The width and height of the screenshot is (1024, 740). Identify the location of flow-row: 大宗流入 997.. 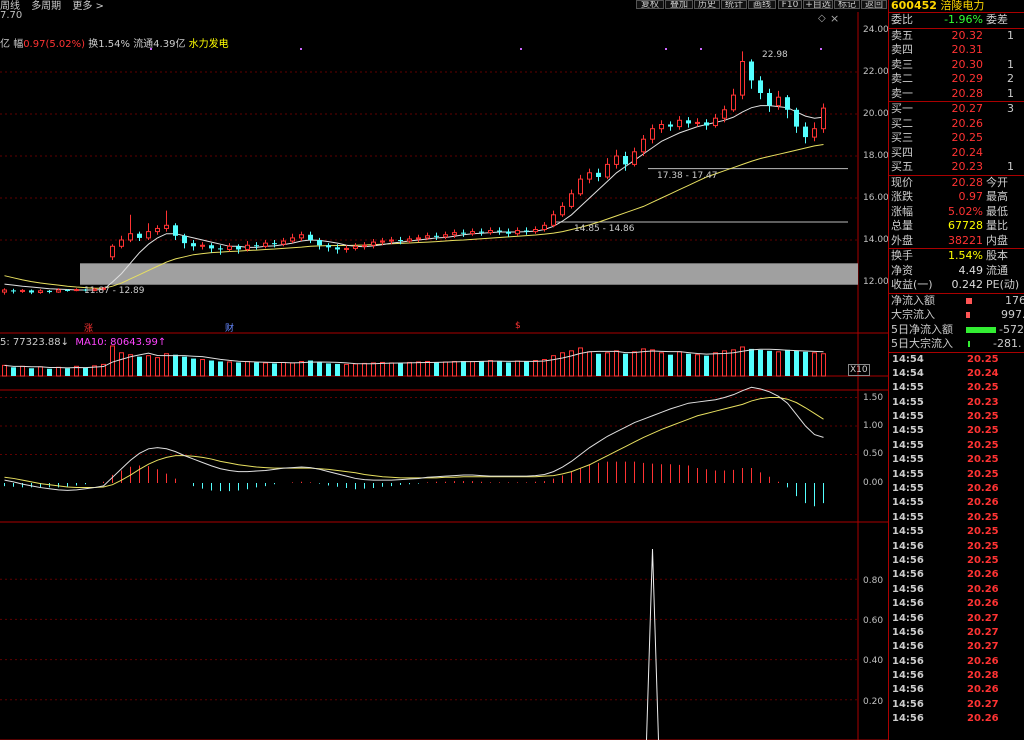
(956, 315).